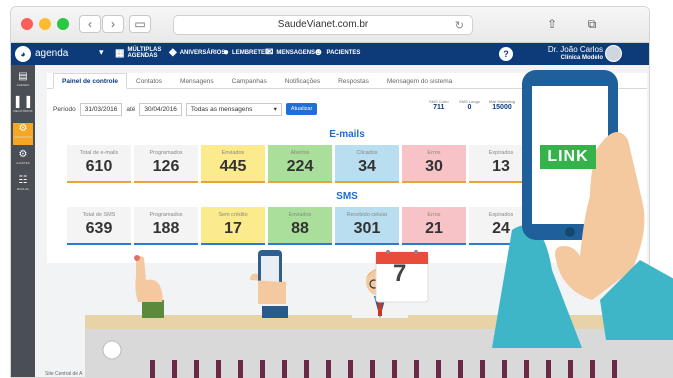  What do you see at coordinates (301, 109) in the screenshot?
I see `update-button: Atualizar` at bounding box center [301, 109].